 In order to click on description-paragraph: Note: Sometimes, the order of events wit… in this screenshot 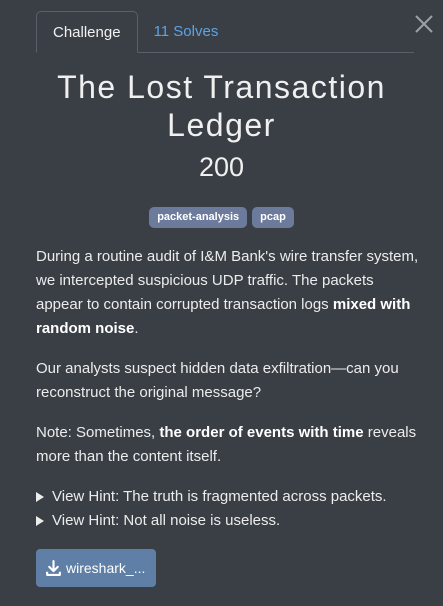, I will do `click(228, 445)`.